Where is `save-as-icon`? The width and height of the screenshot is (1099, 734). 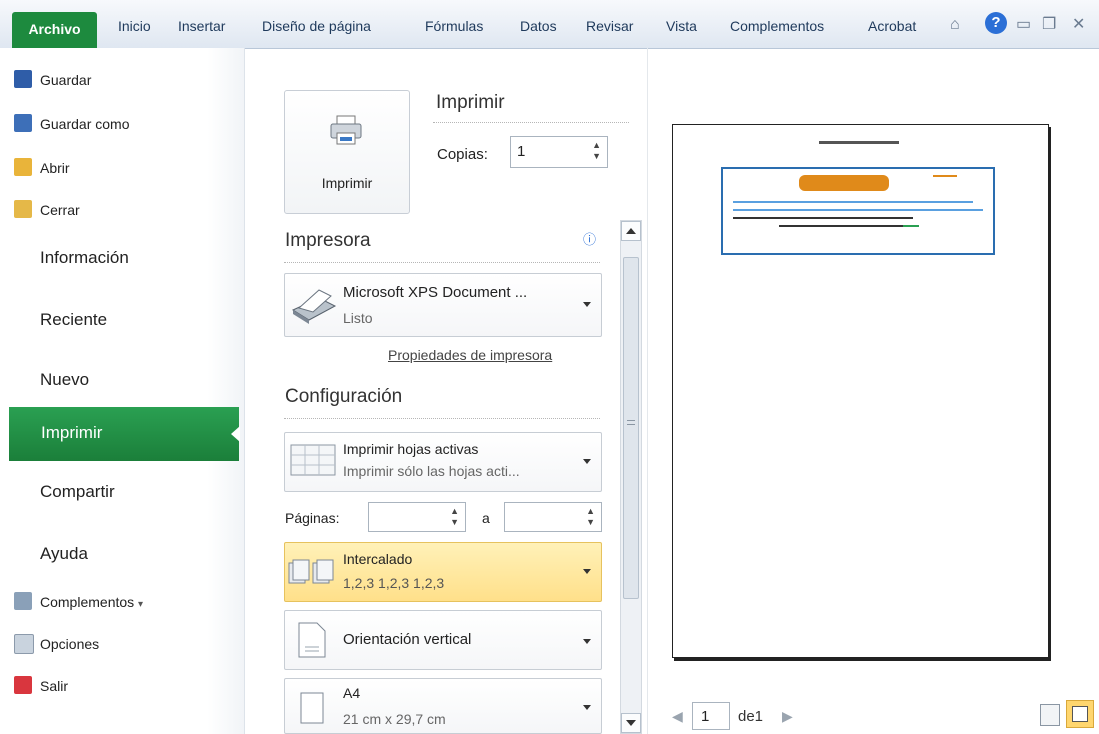 save-as-icon is located at coordinates (23, 123).